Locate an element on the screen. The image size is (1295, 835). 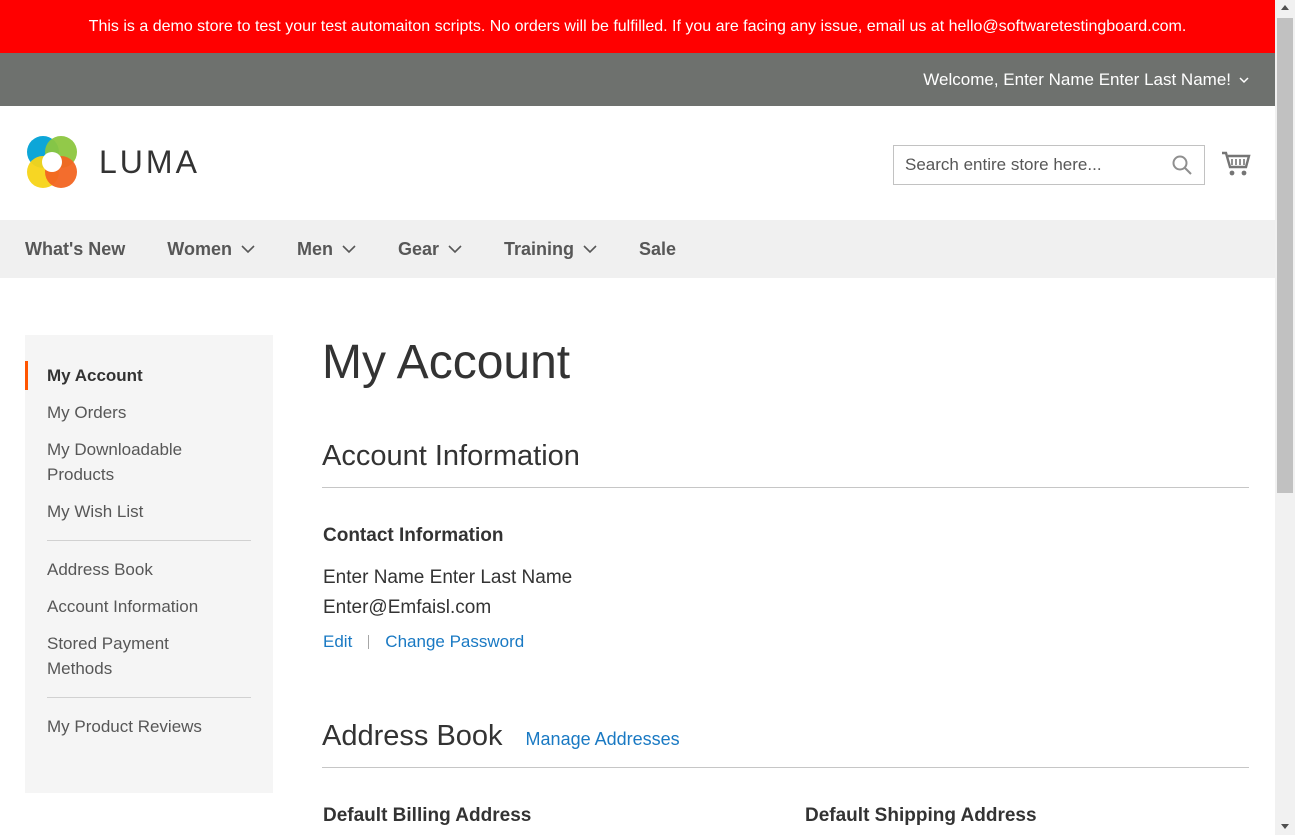
welcome-menu: Welcome, Enter Name Enter Last Name! is located at coordinates (1086, 80).